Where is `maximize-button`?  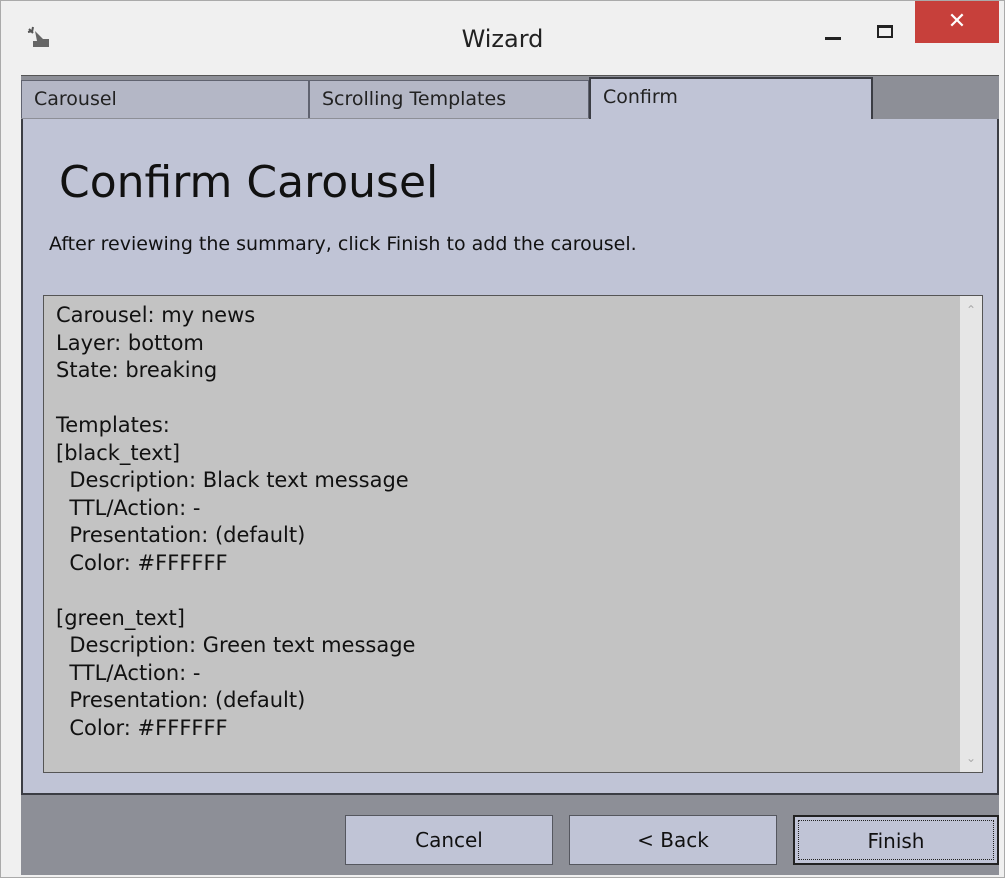 maximize-button is located at coordinates (887, 31).